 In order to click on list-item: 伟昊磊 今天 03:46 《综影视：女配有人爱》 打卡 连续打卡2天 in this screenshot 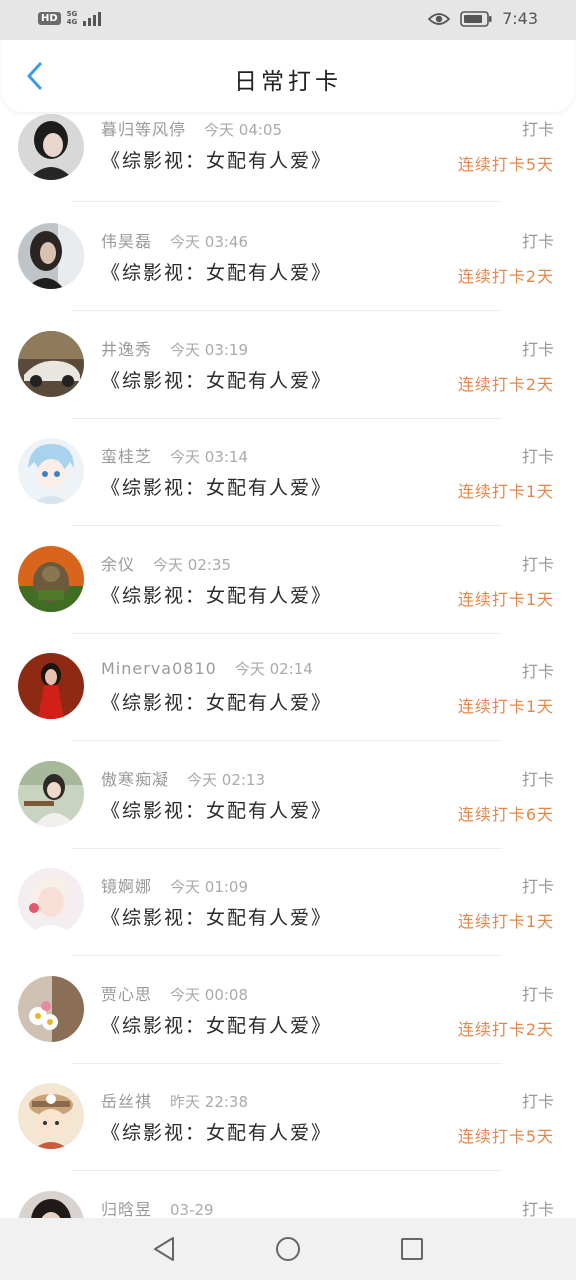, I will do `click(288, 267)`.